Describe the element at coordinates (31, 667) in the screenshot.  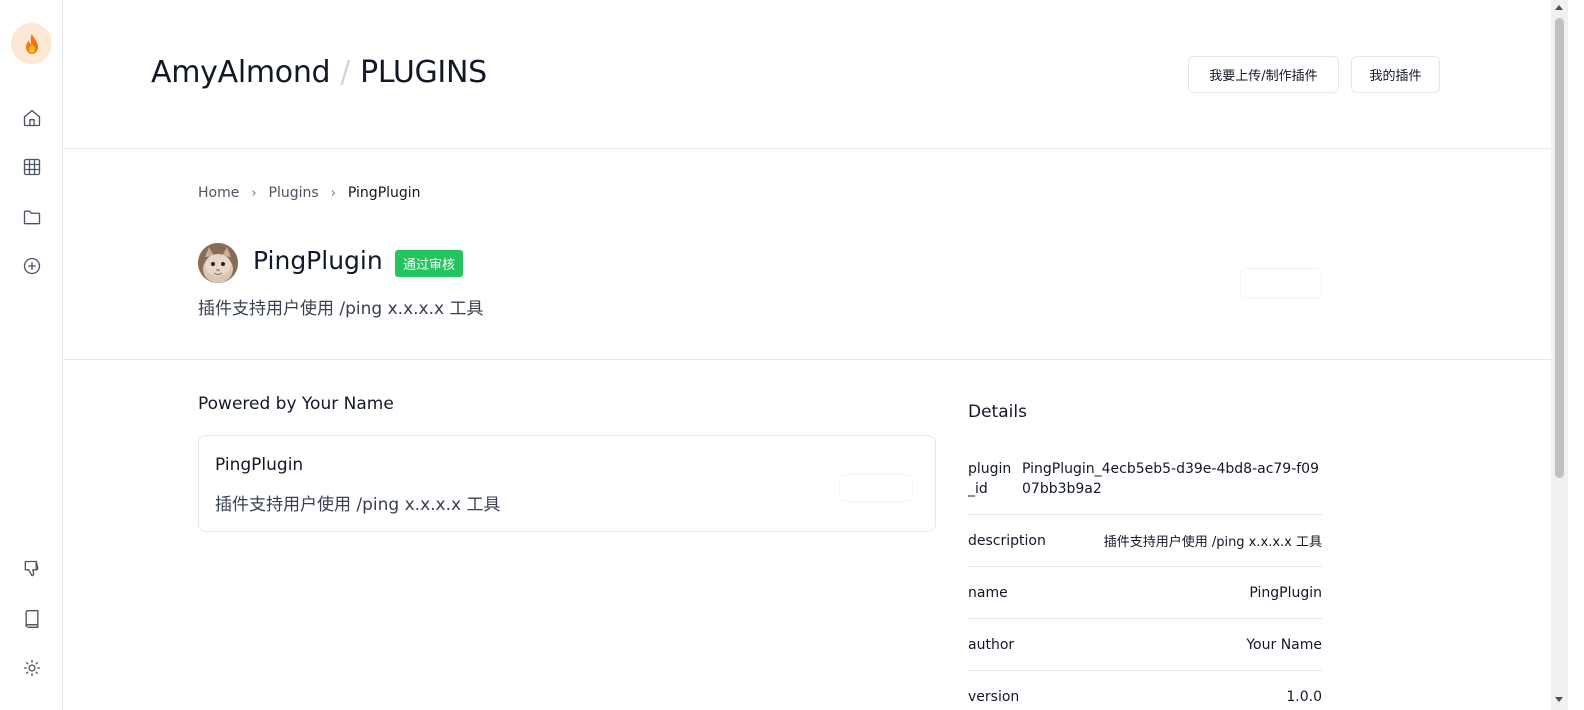
I see `sun-icon` at that location.